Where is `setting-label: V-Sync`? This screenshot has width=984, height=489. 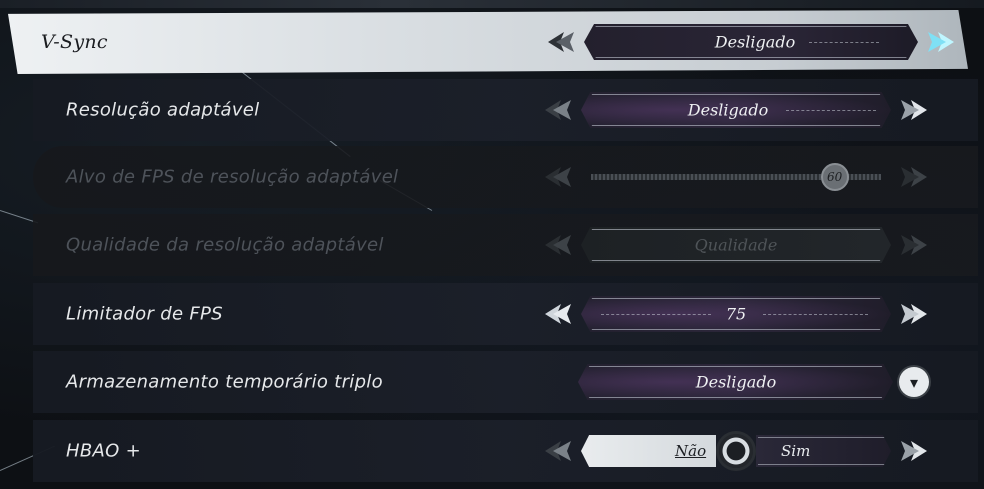 setting-label: V-Sync is located at coordinates (74, 42).